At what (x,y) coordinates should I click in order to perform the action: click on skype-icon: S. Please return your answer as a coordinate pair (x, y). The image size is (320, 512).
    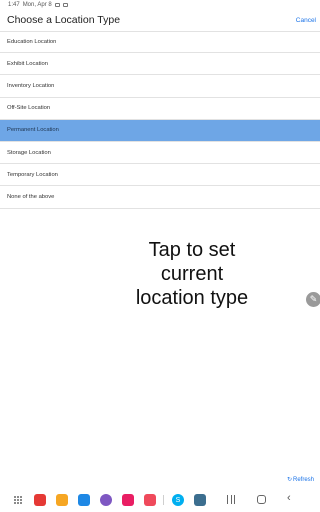
    Looking at the image, I should click on (178, 500).